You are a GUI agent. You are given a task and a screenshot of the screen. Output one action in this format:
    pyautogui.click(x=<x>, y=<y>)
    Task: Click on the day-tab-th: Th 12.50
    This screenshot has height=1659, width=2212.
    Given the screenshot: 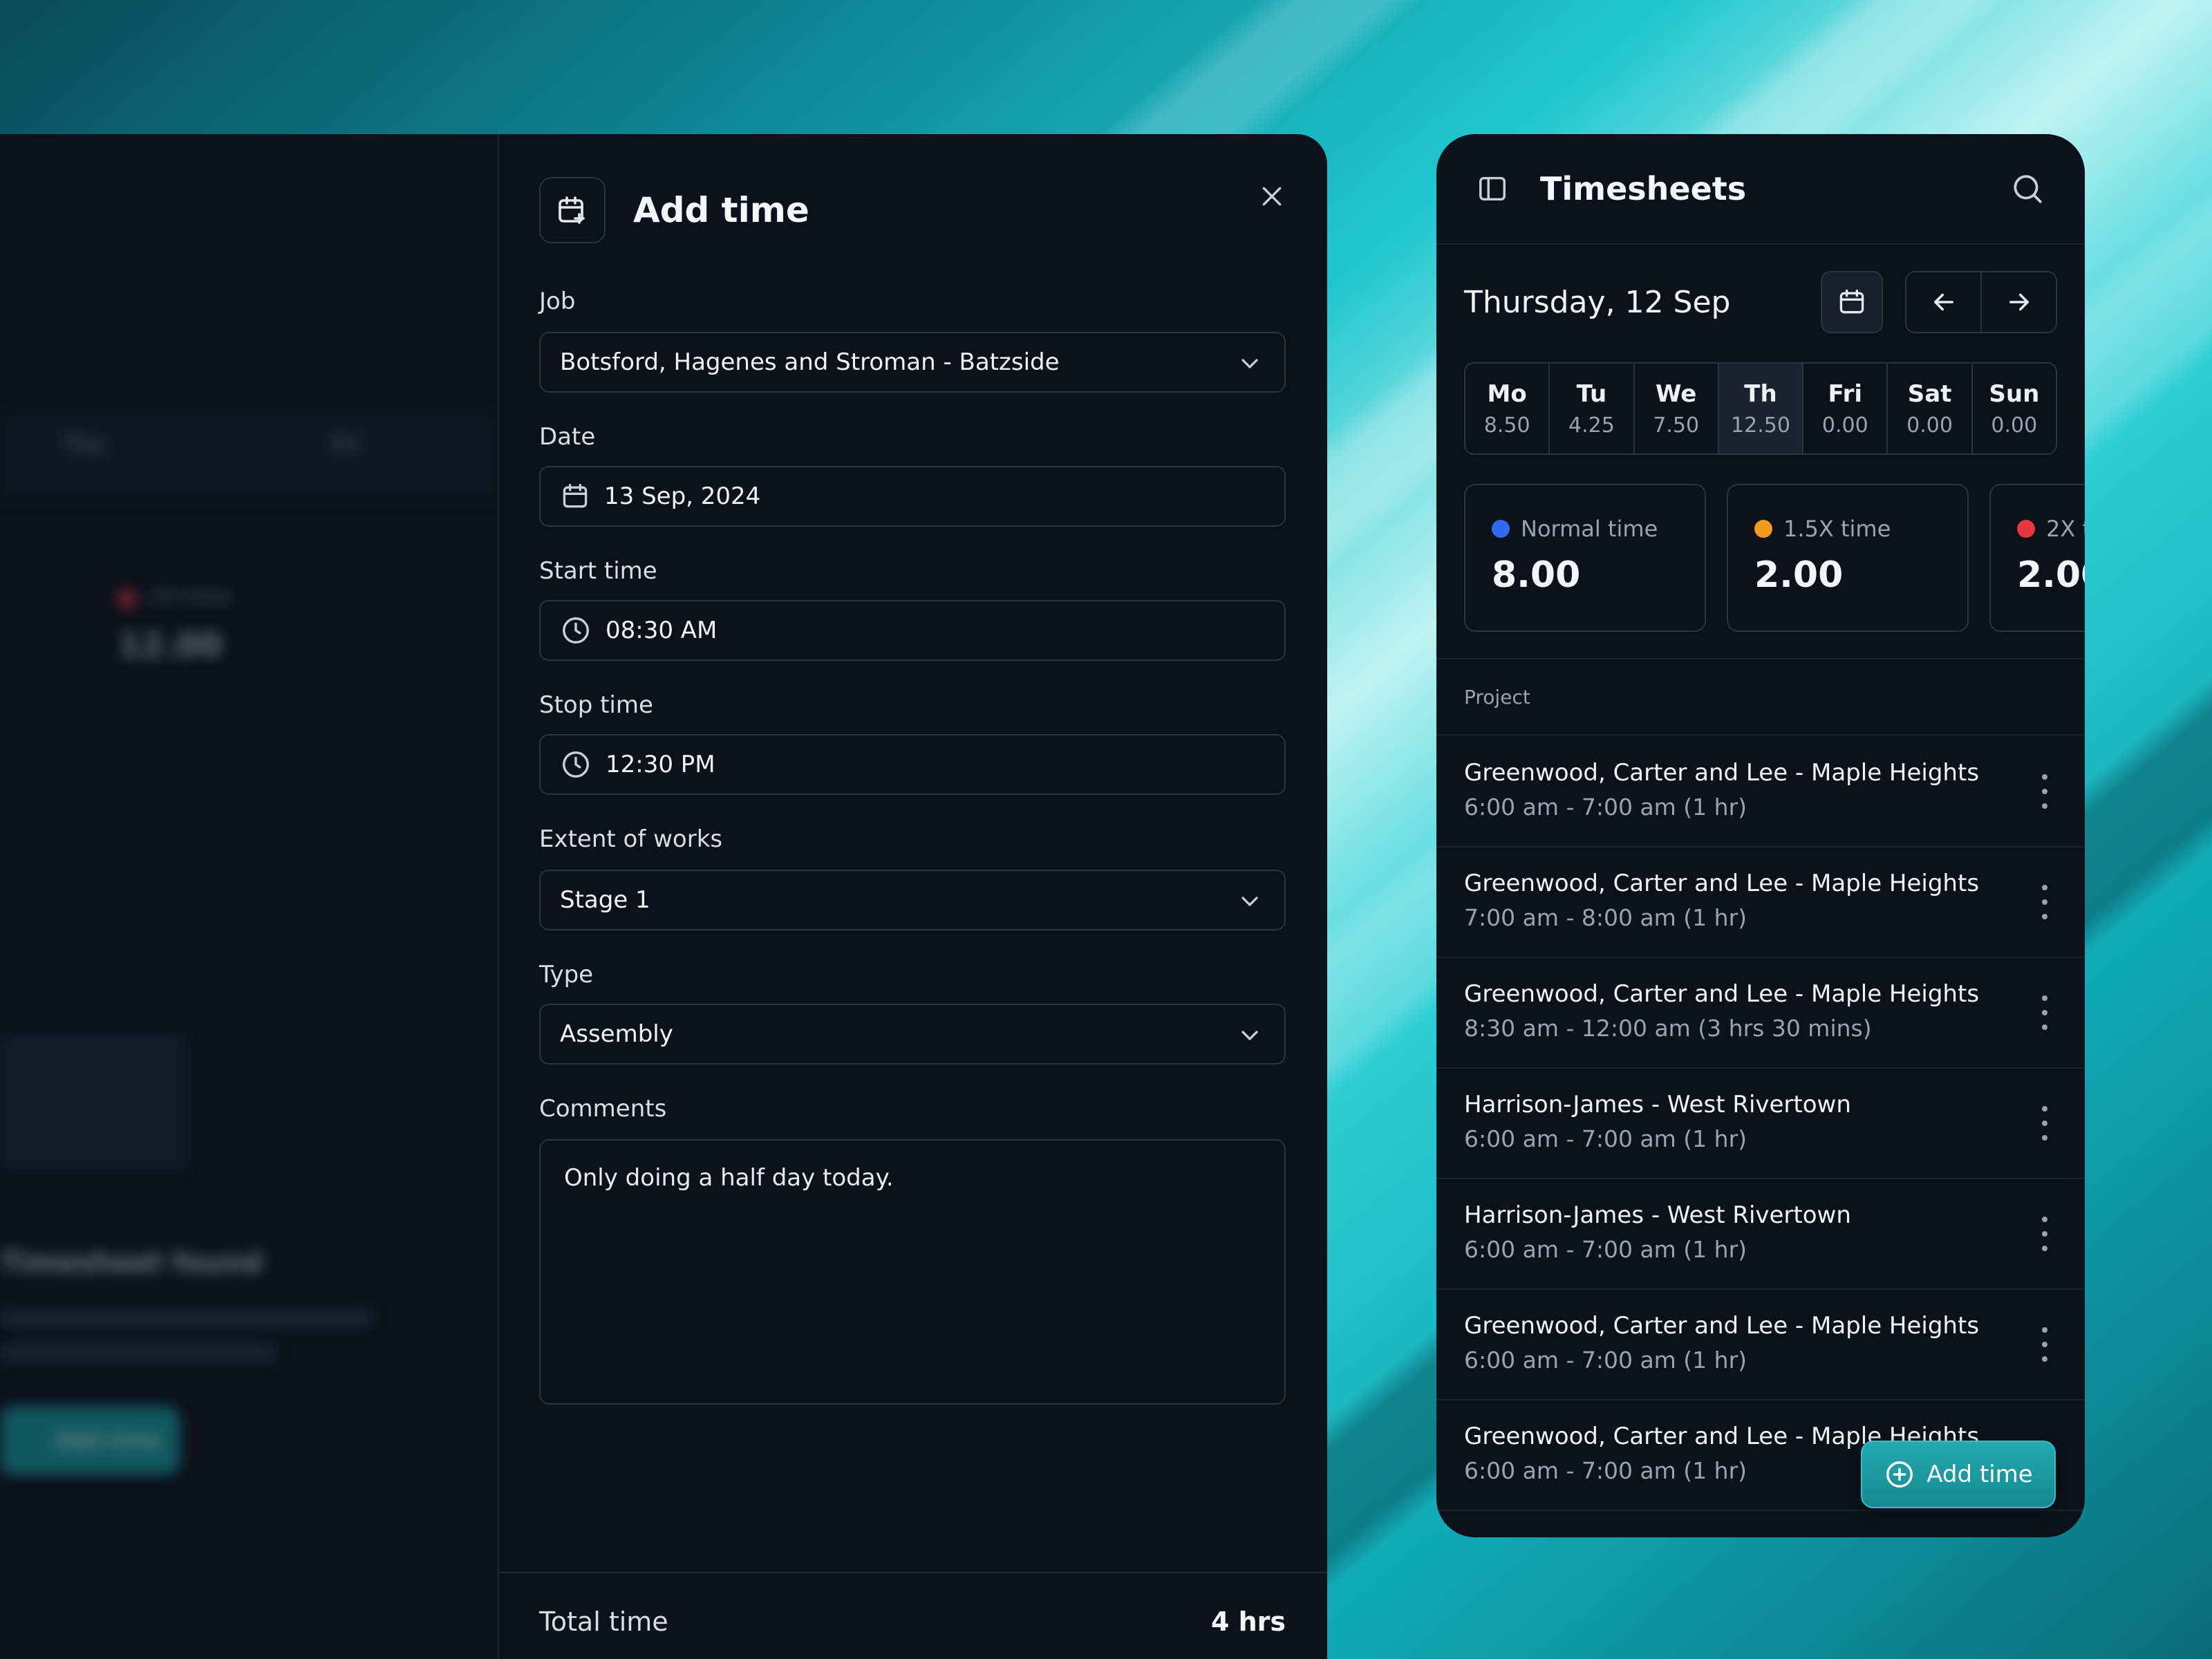 What is the action you would take?
    pyautogui.click(x=1760, y=408)
    